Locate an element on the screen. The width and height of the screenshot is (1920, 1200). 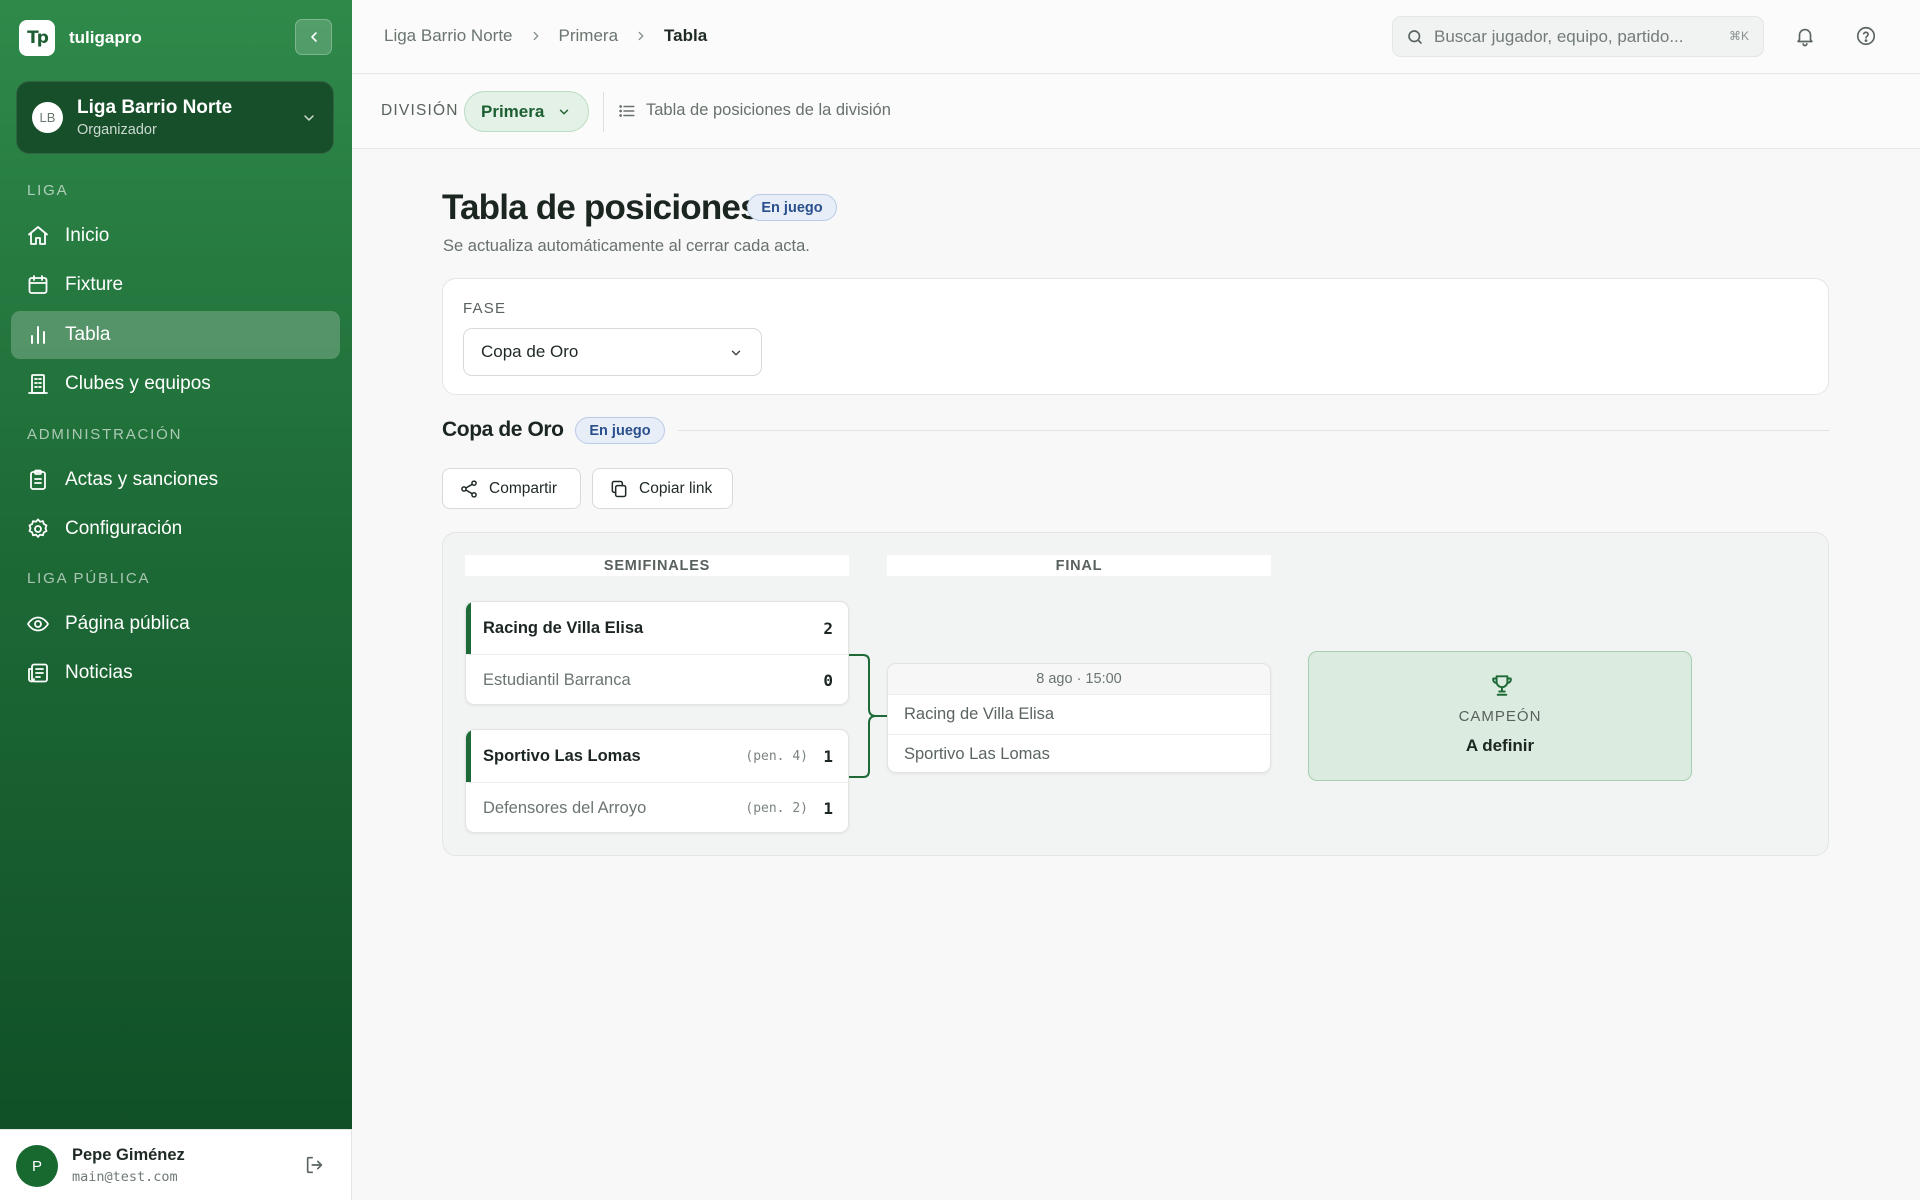
trophy-icon is located at coordinates (1502, 685).